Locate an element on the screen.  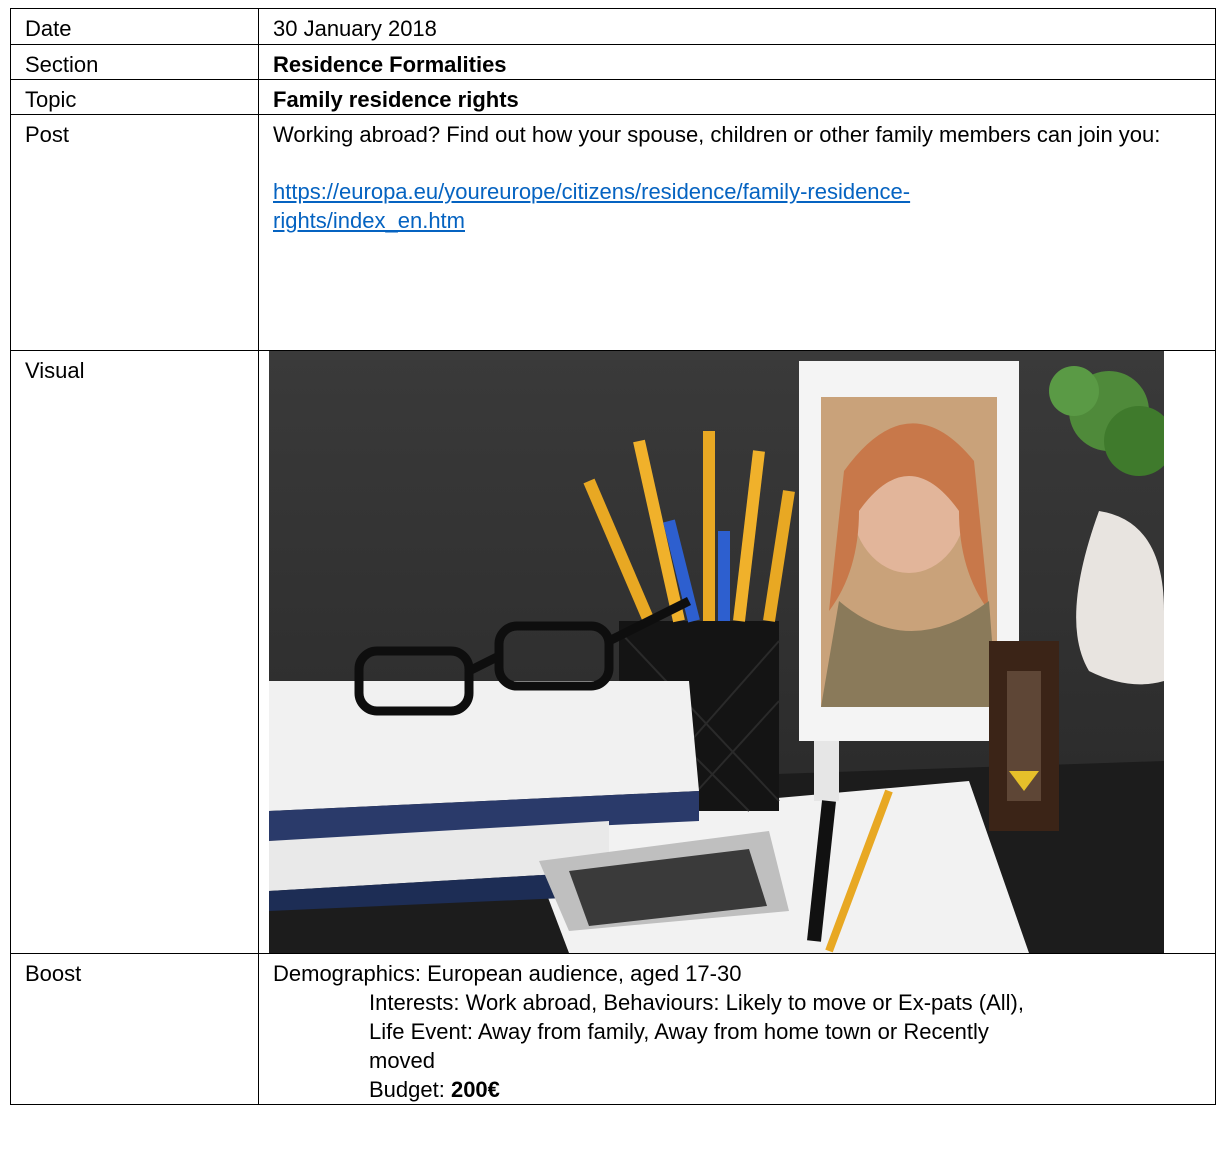
row-date: Date 30 January 2018 is located at coordinates (613, 26).